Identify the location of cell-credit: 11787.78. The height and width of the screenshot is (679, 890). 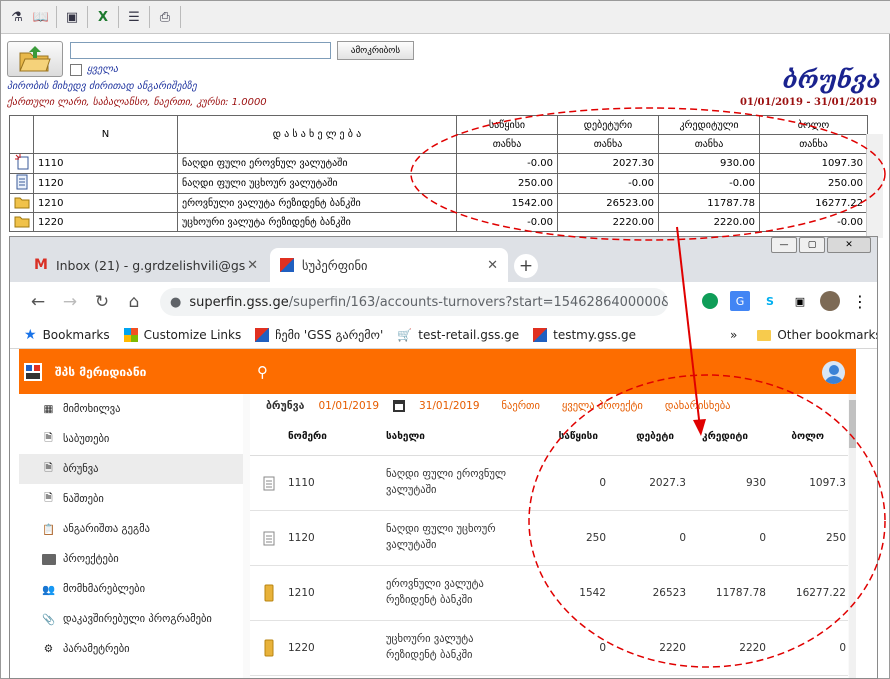
(740, 593).